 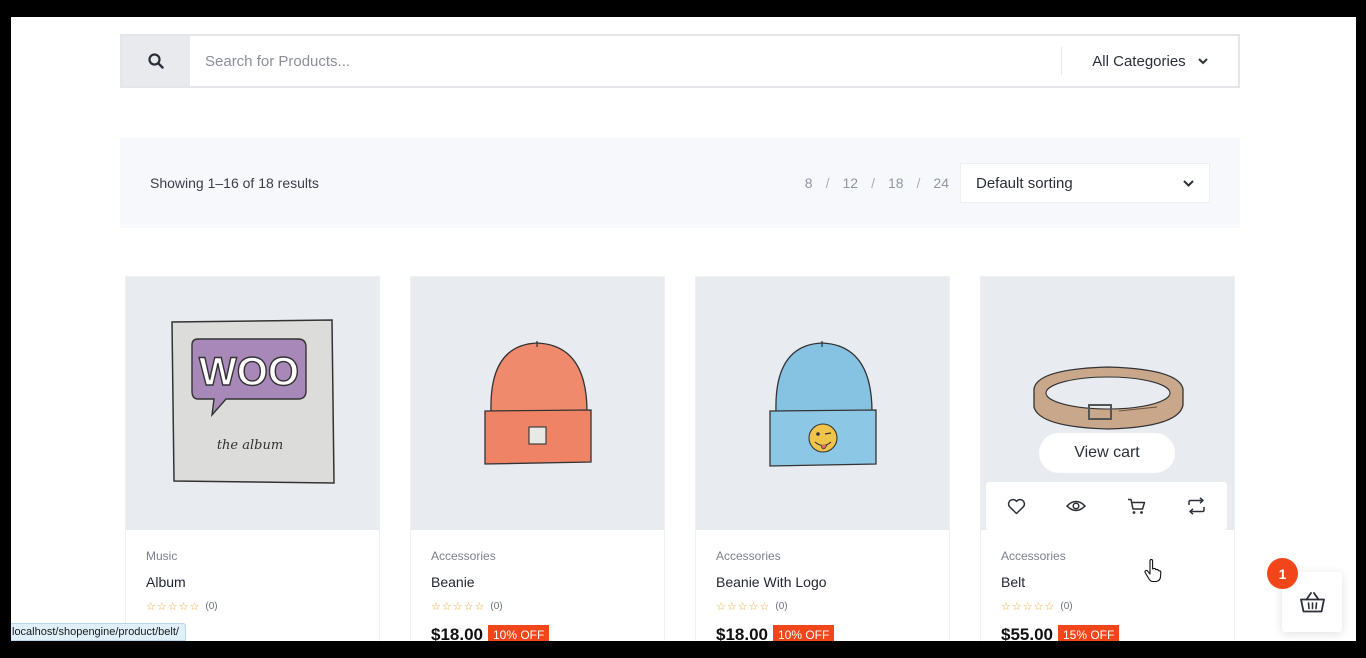 I want to click on product-price: $55.00, so click(x=1027, y=633).